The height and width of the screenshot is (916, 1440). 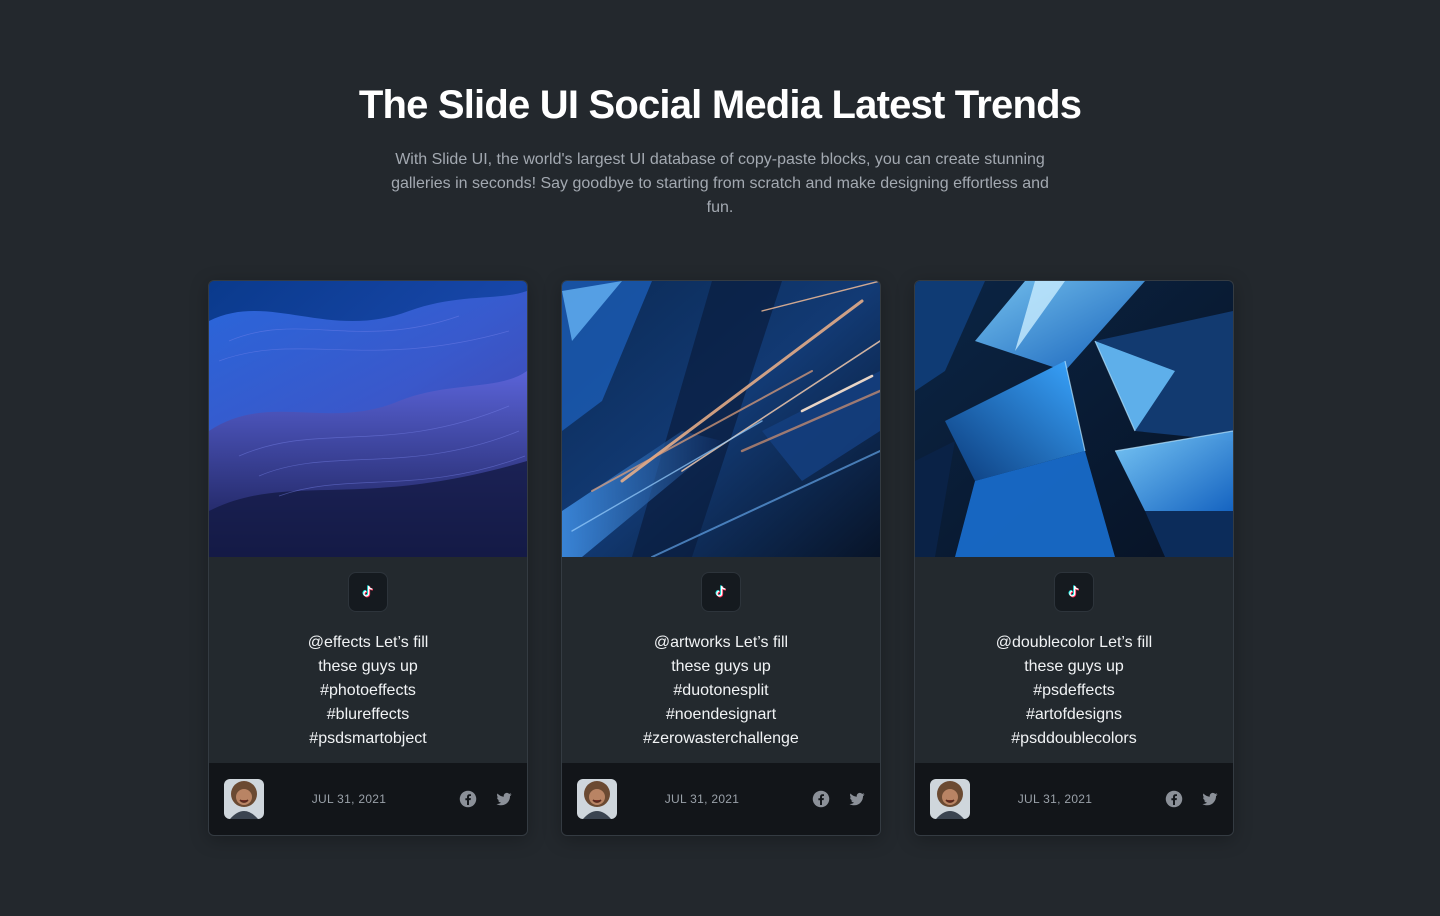 I want to click on caption-line: #psdsmartobject, so click(x=368, y=738).